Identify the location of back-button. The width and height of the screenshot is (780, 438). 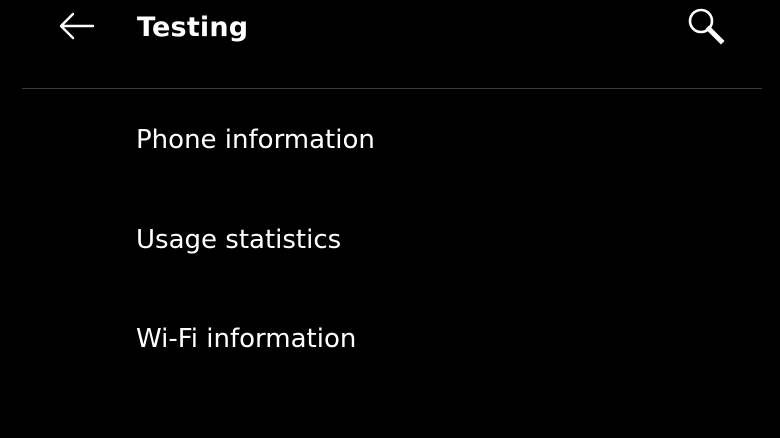
(76, 26).